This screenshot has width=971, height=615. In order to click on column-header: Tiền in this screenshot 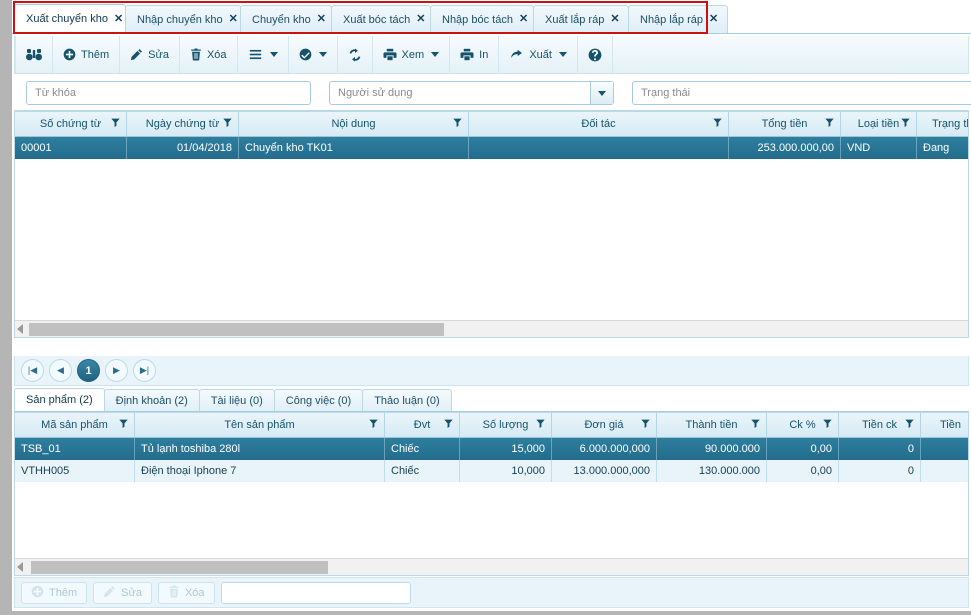, I will do `click(944, 425)`.